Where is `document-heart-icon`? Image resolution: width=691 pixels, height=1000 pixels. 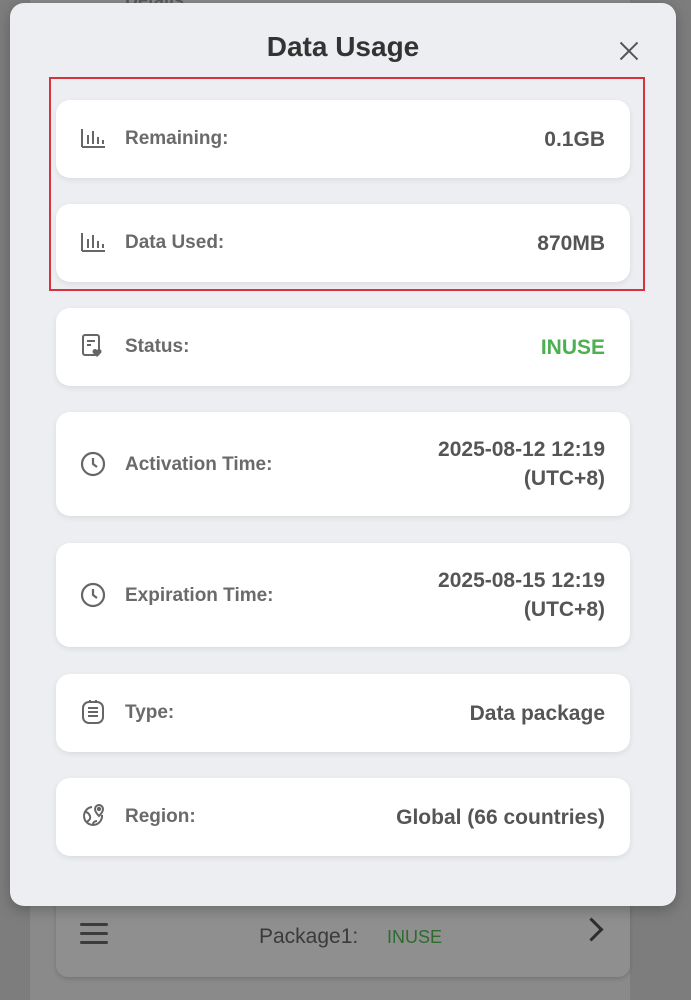 document-heart-icon is located at coordinates (94, 347).